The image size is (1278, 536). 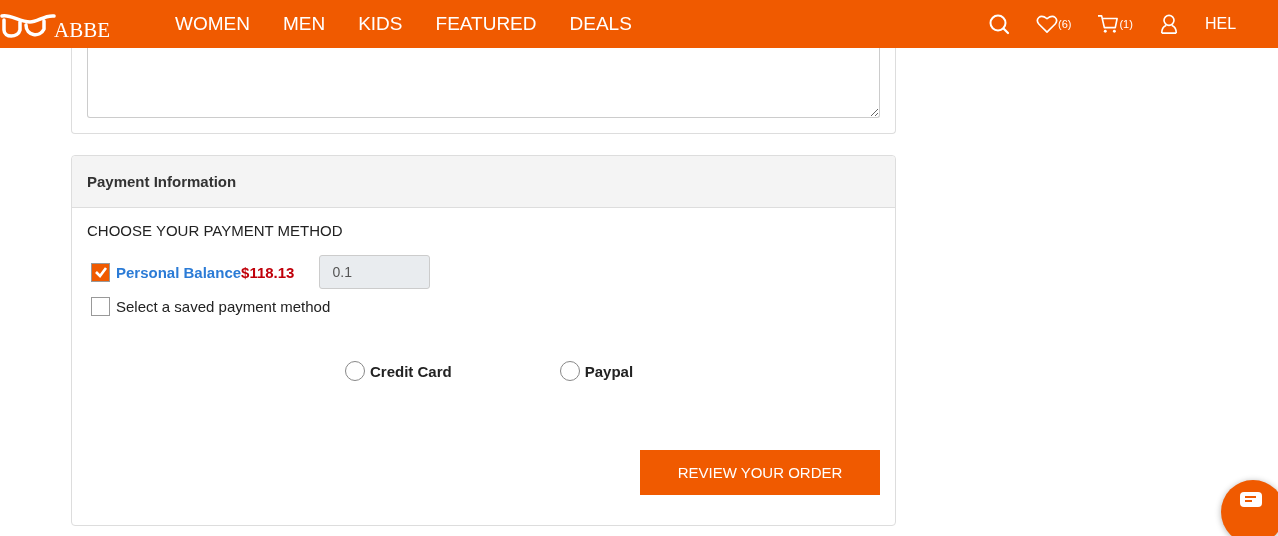 I want to click on nav-link: WOMEN, so click(x=212, y=24).